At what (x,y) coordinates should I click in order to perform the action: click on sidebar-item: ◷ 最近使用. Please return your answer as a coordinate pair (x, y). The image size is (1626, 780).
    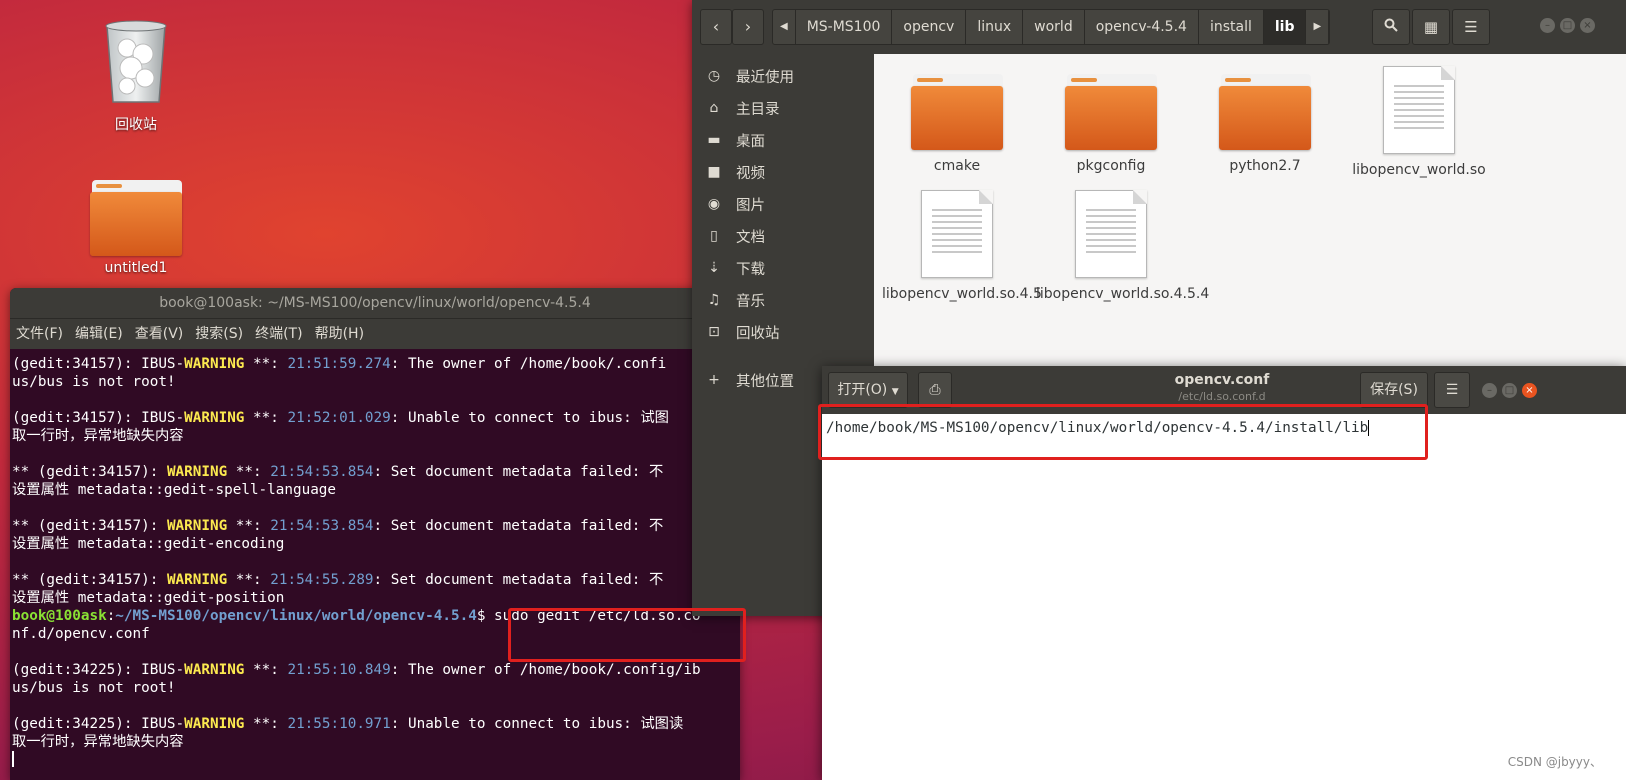
    Looking at the image, I should click on (783, 76).